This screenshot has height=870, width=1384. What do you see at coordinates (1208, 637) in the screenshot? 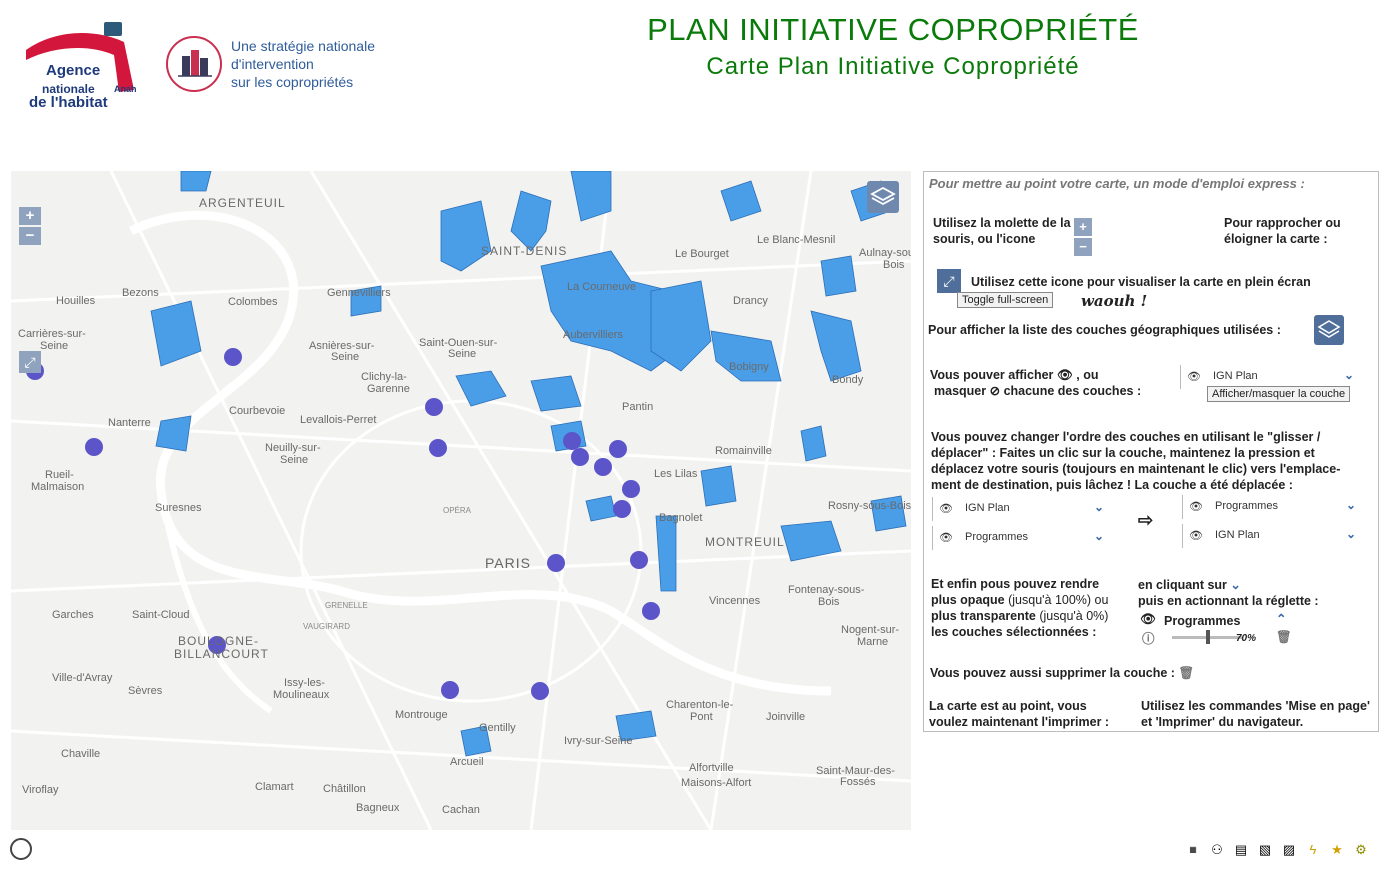
I see `opacity-slider-thumb` at bounding box center [1208, 637].